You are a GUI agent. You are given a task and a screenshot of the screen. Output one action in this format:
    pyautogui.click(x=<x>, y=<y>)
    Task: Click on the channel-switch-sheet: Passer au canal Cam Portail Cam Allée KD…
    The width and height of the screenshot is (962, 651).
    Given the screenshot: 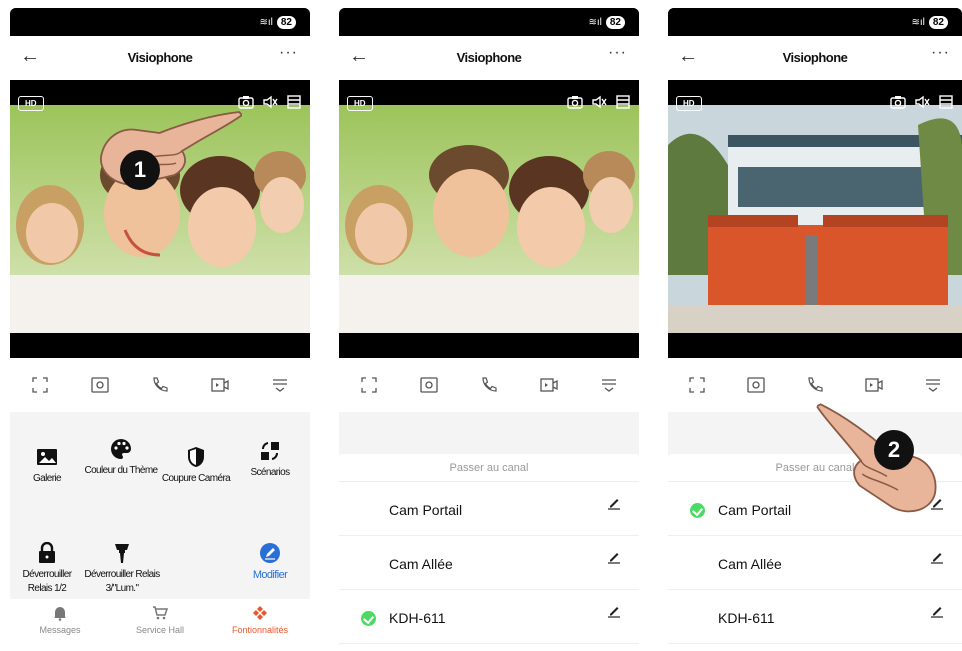 What is the action you would take?
    pyautogui.click(x=489, y=552)
    